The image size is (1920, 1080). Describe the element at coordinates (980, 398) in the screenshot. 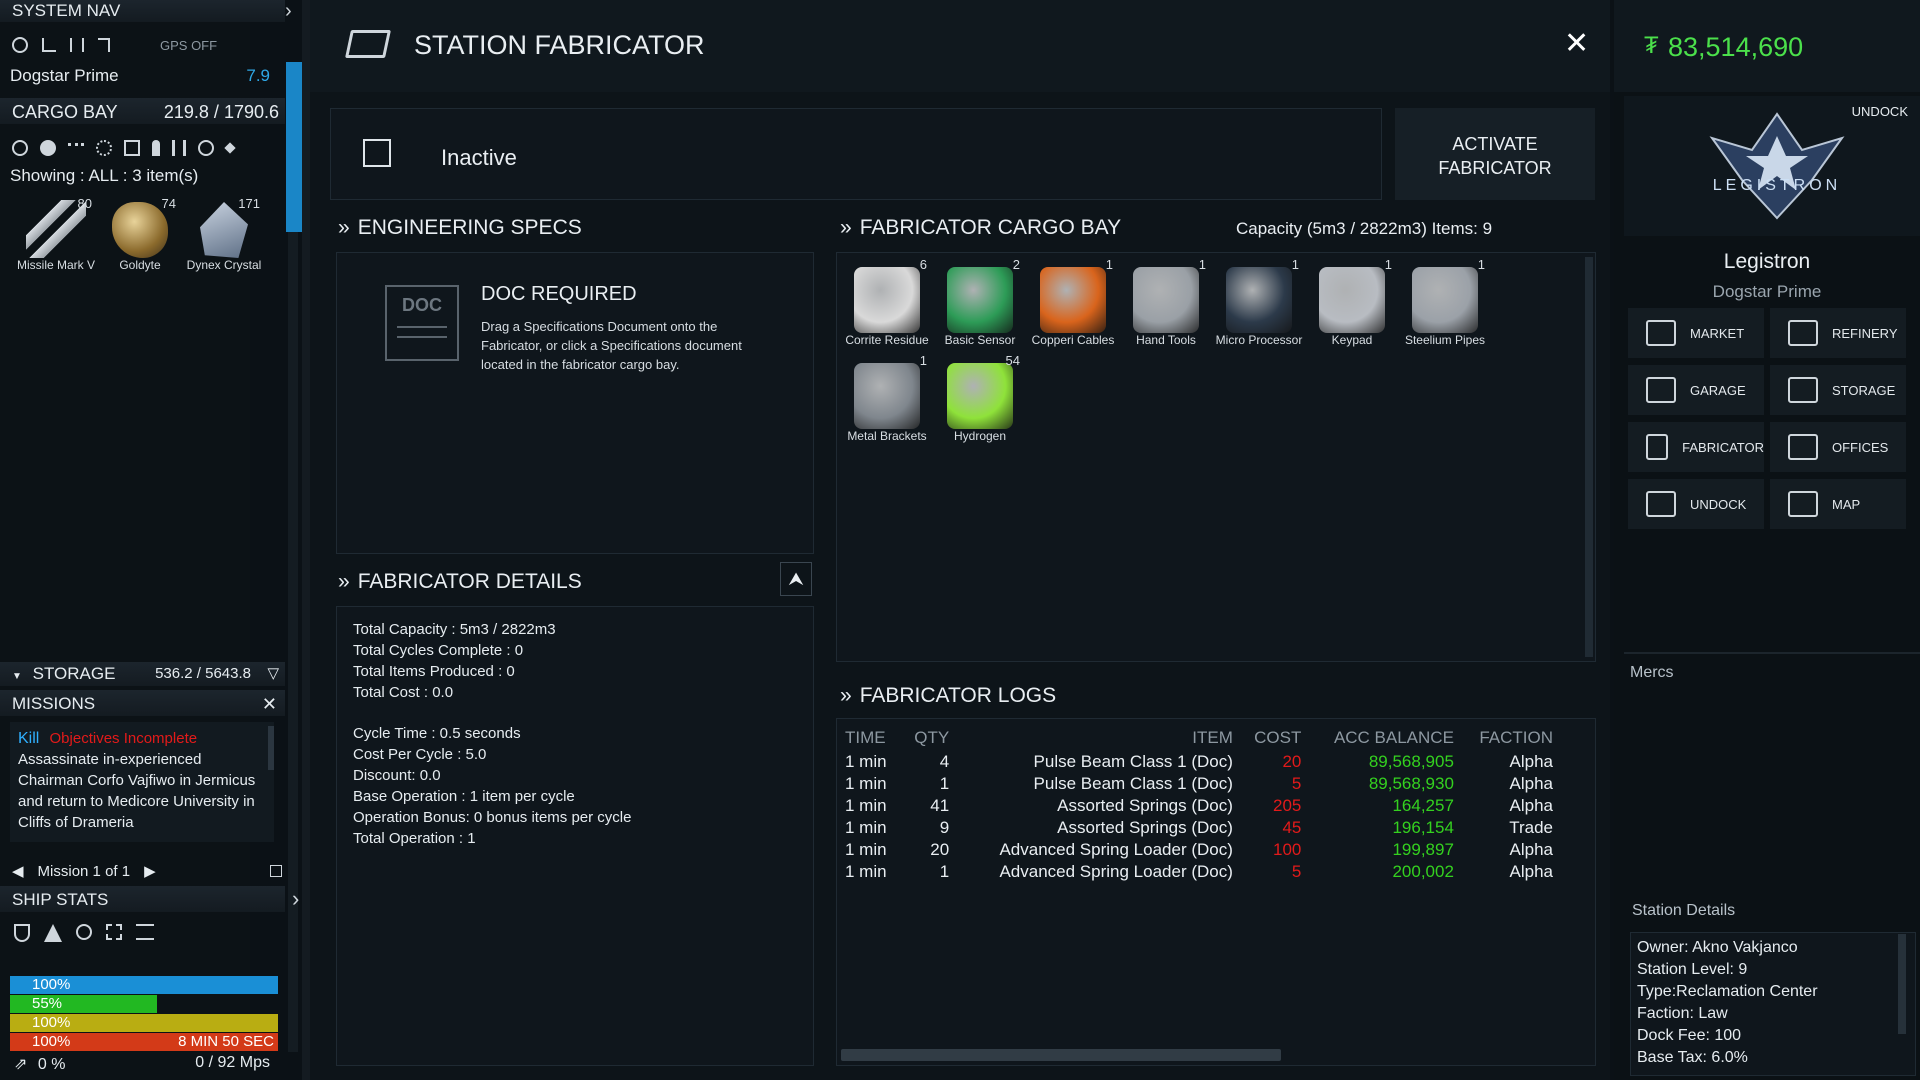

I see `fab-item: 54 Hydrogen` at that location.